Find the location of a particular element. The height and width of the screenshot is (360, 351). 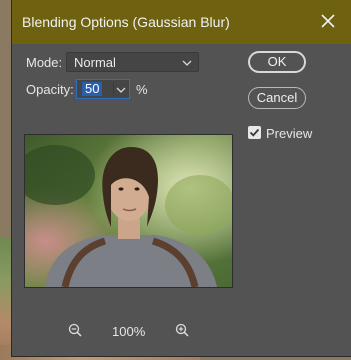

zoom-out-icon is located at coordinates (75, 330).